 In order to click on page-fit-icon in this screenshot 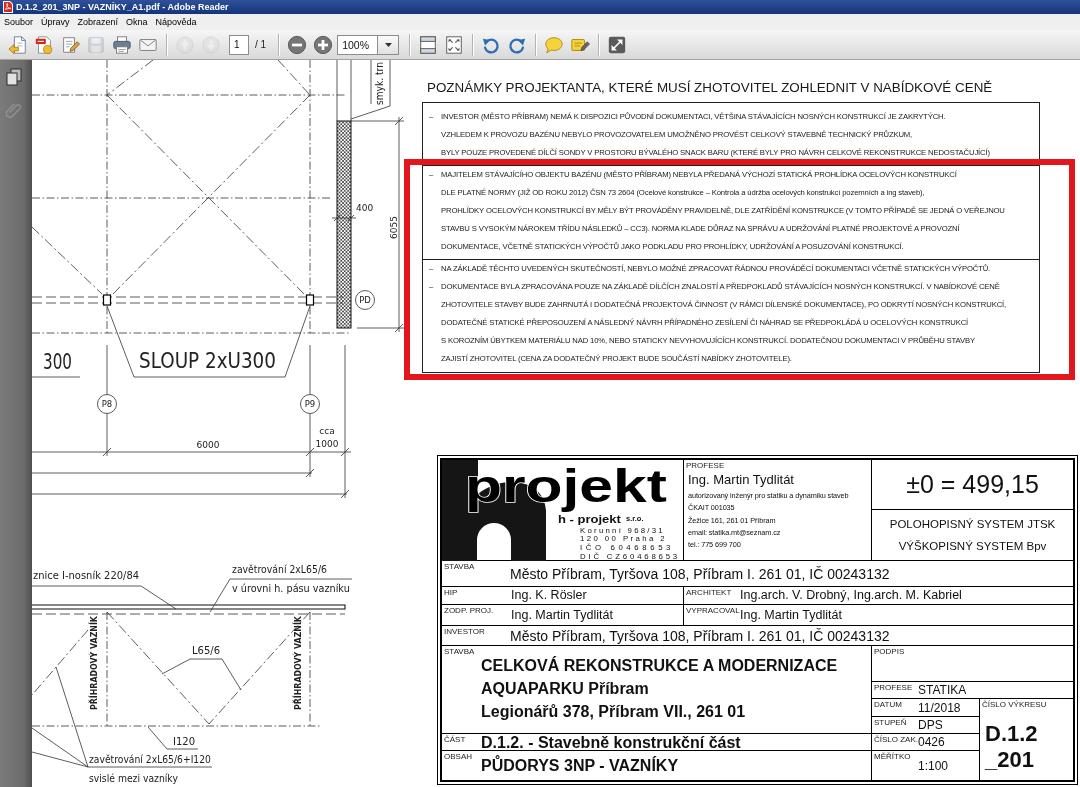, I will do `click(454, 44)`.